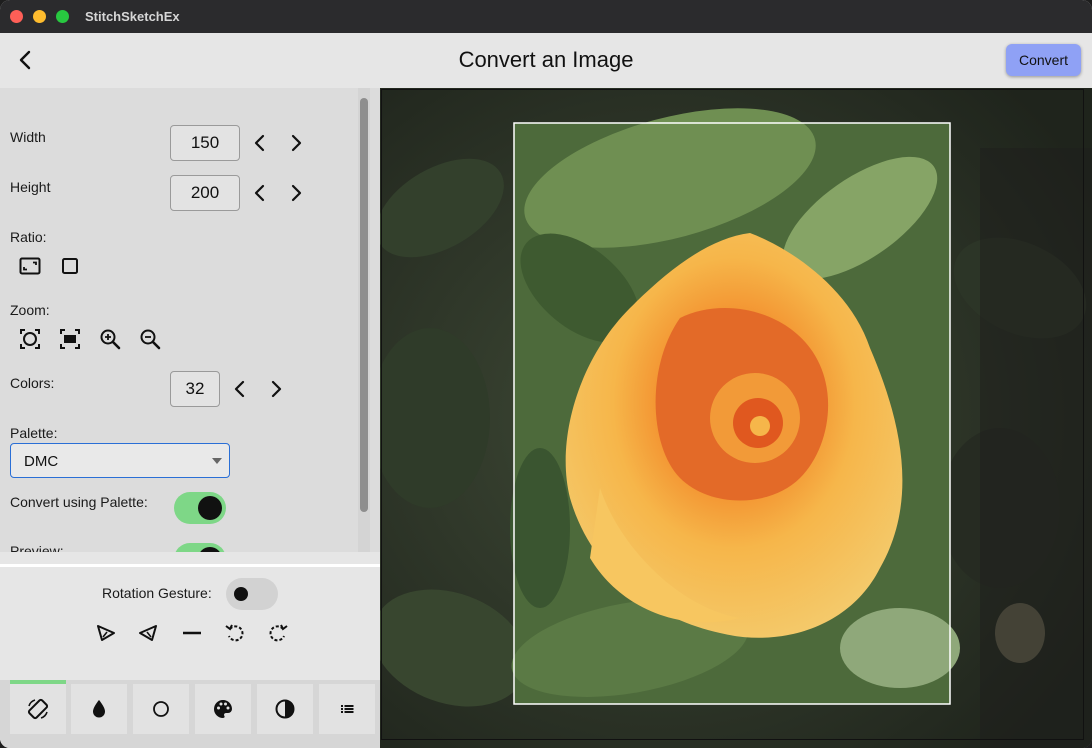 This screenshot has height=748, width=1092. What do you see at coordinates (30, 339) in the screenshot?
I see `zoom-fit-icon` at bounding box center [30, 339].